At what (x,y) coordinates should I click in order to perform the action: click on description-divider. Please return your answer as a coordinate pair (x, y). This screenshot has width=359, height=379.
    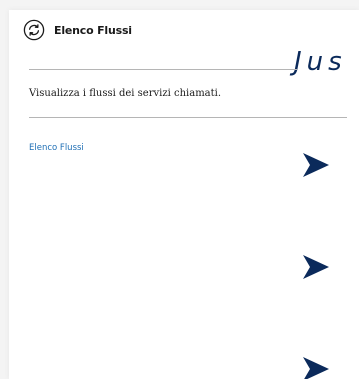
    Looking at the image, I should click on (188, 117).